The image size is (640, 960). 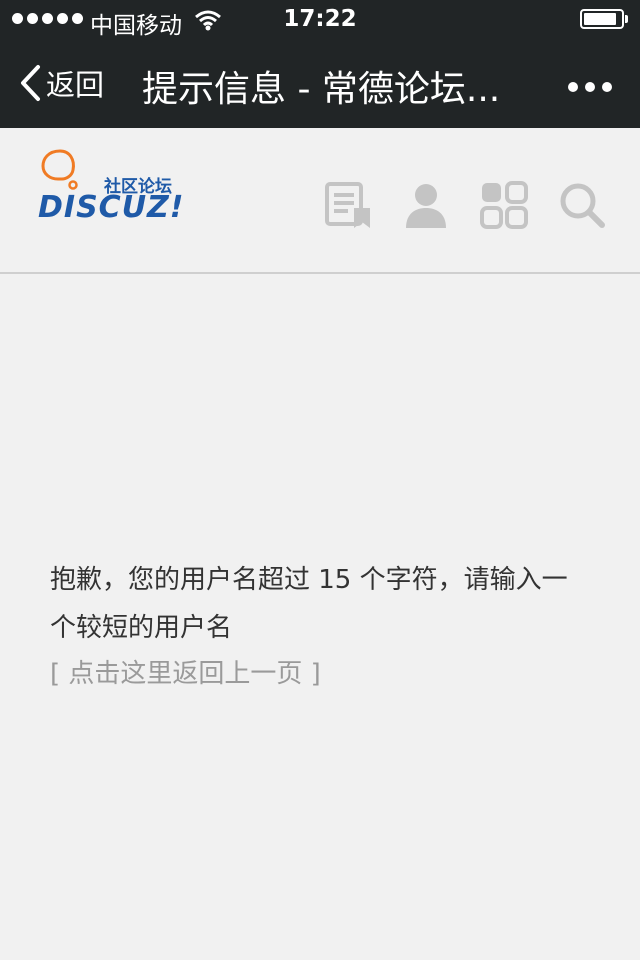 What do you see at coordinates (426, 205) in the screenshot?
I see `user-icon` at bounding box center [426, 205].